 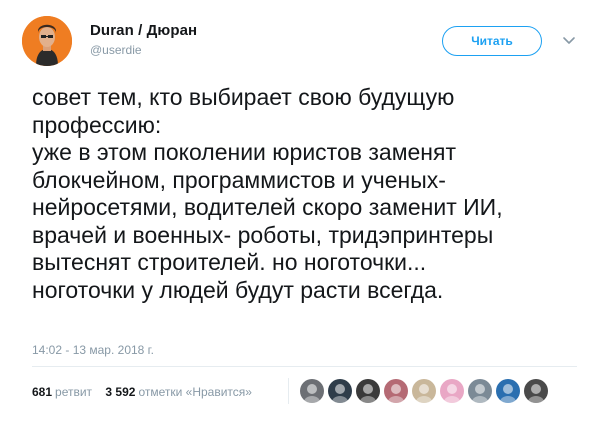 What do you see at coordinates (244, 152) in the screenshot?
I see `tweet-line: уже в этом поколении юристов заменят` at bounding box center [244, 152].